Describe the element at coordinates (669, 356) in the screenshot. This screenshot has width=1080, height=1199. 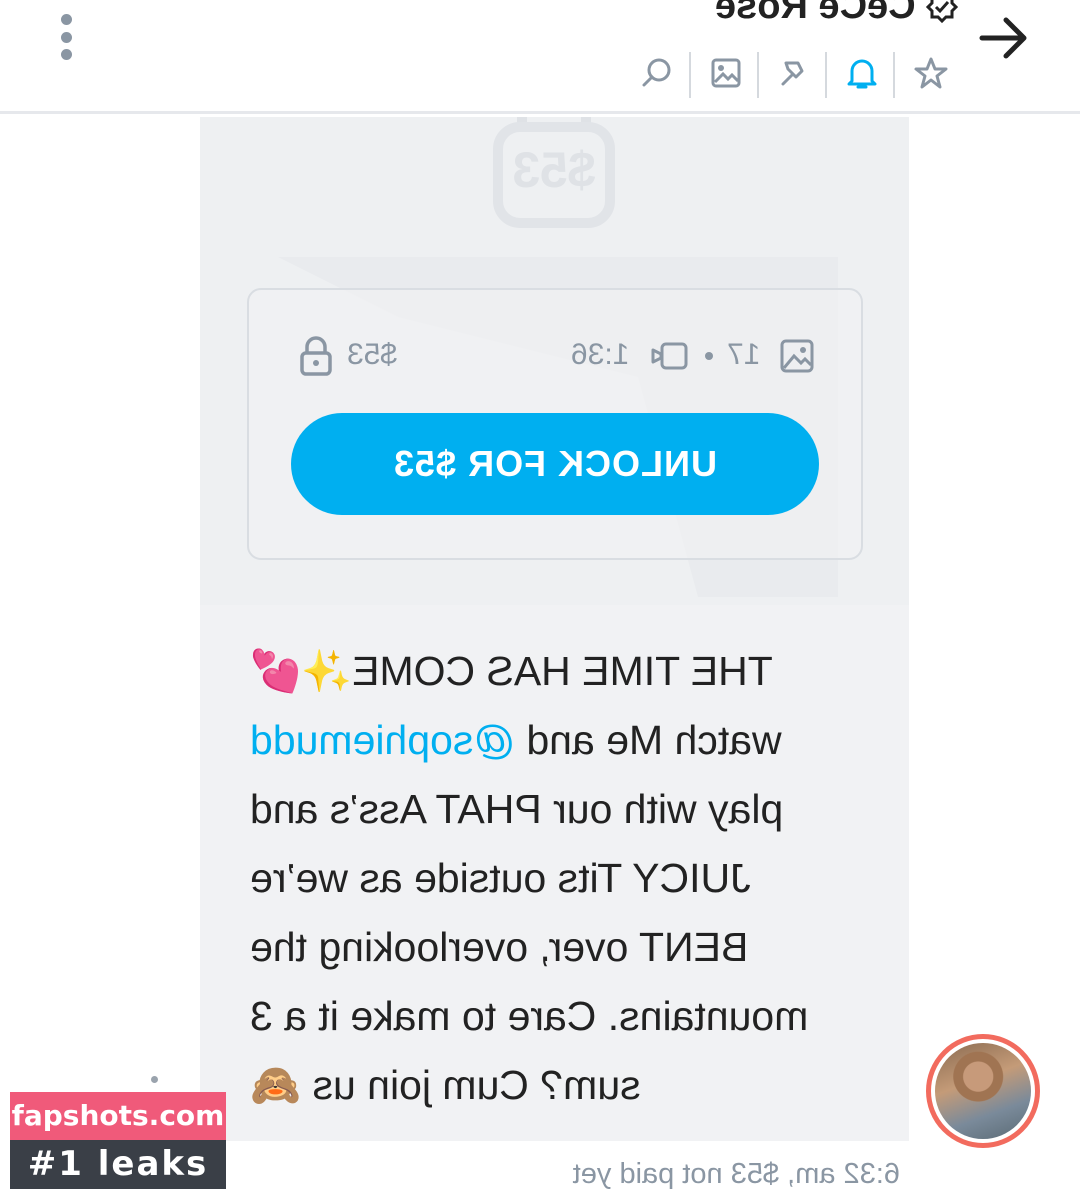
I see `video-icon` at that location.